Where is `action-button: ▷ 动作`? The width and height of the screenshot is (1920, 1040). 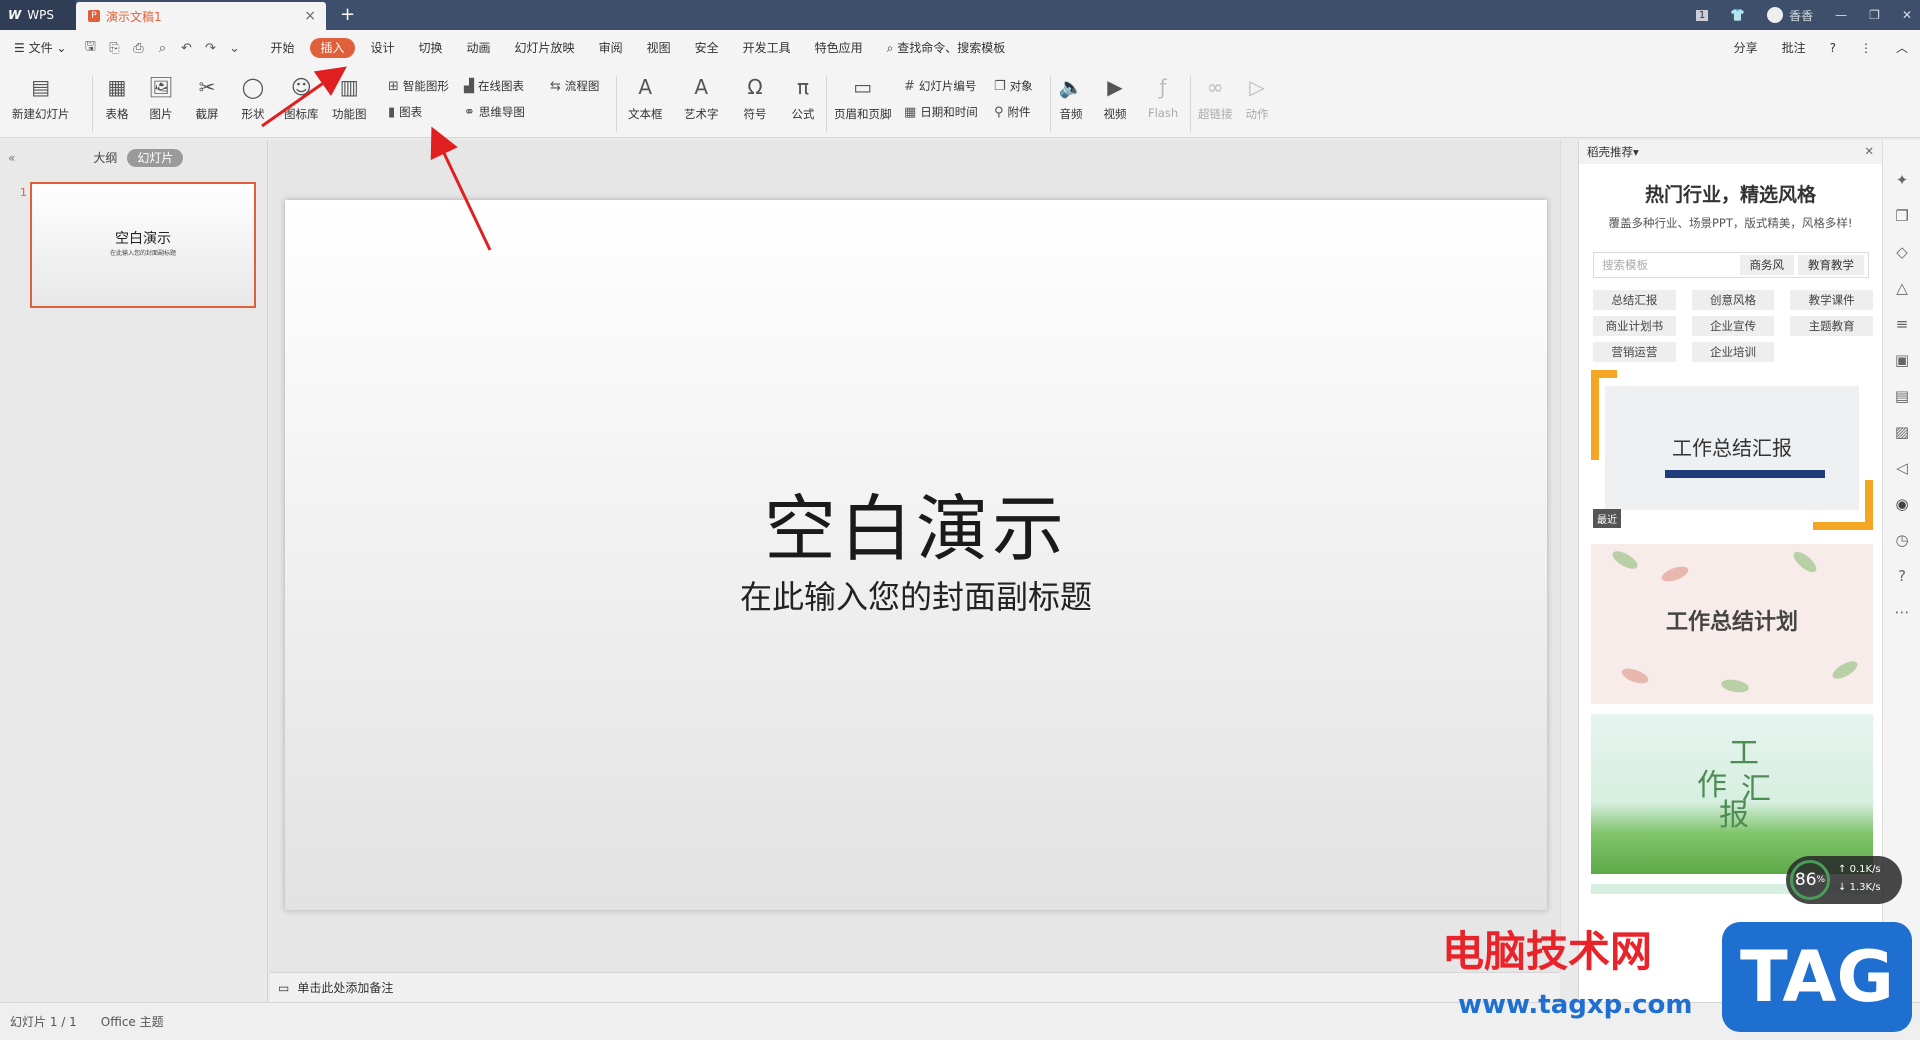
action-button: ▷ 动作 is located at coordinates (1257, 98).